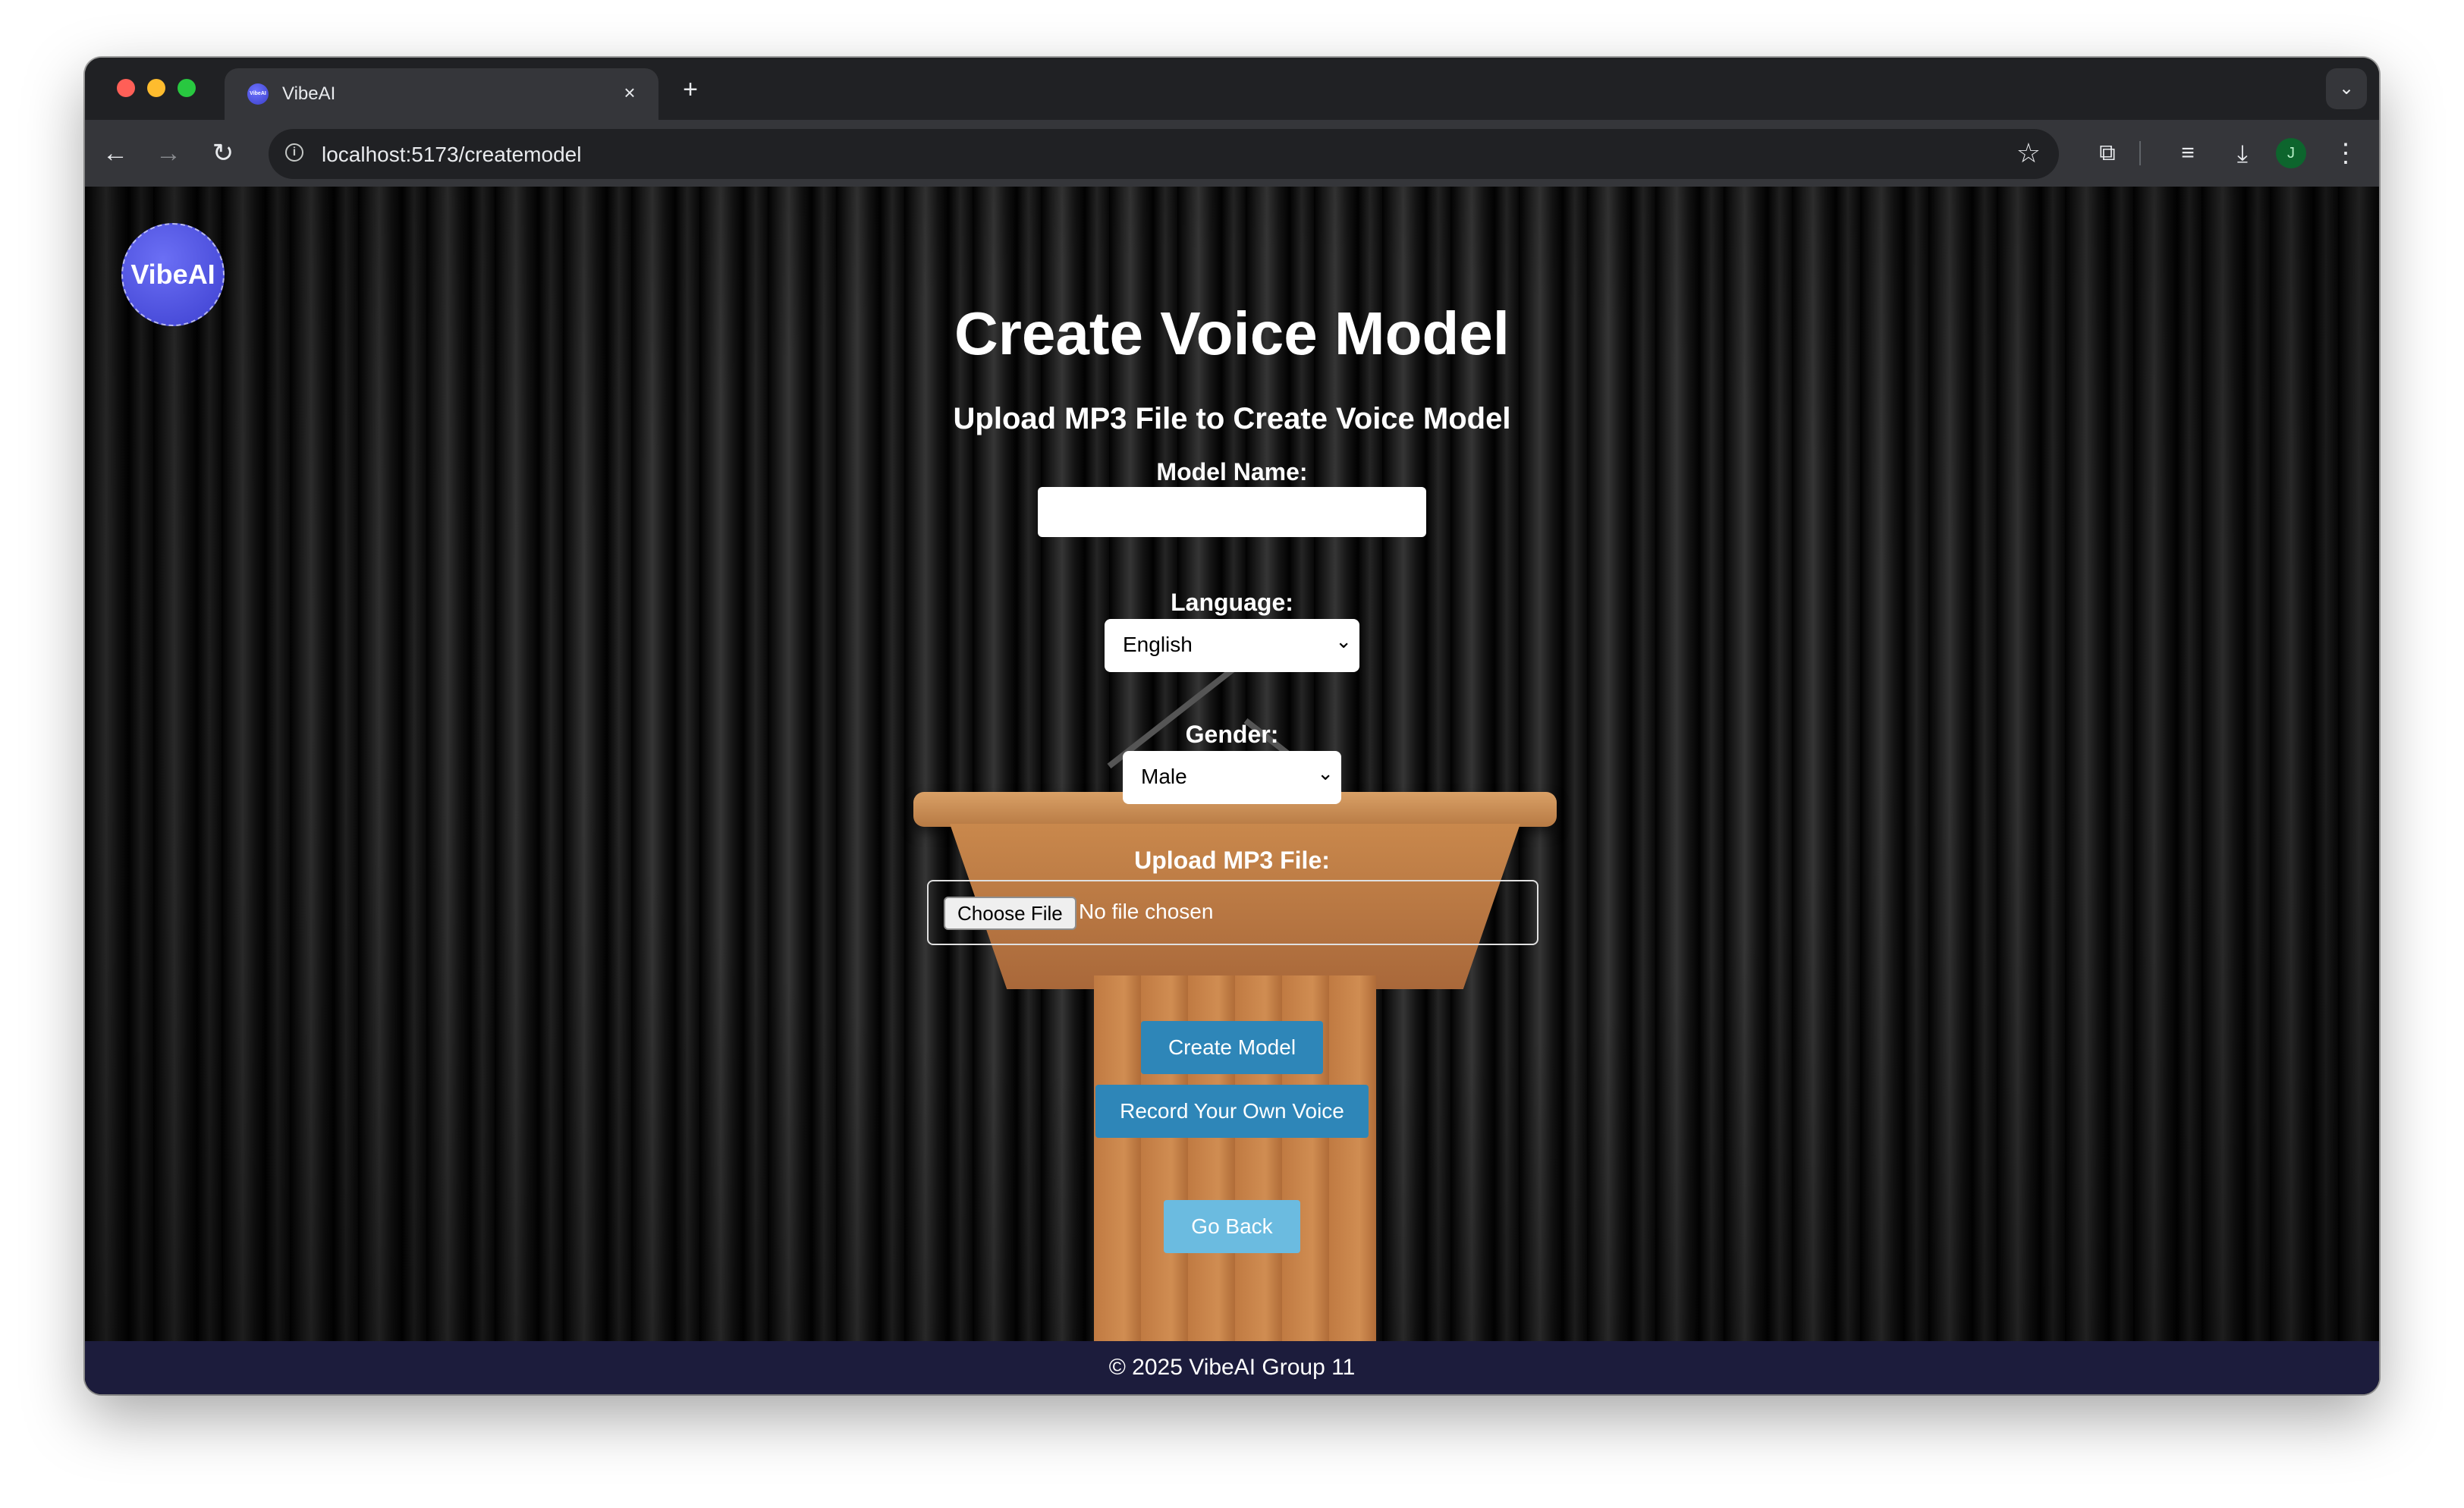 This screenshot has height=1508, width=2464. What do you see at coordinates (309, 93) in the screenshot?
I see `tab-title: VibeAI` at bounding box center [309, 93].